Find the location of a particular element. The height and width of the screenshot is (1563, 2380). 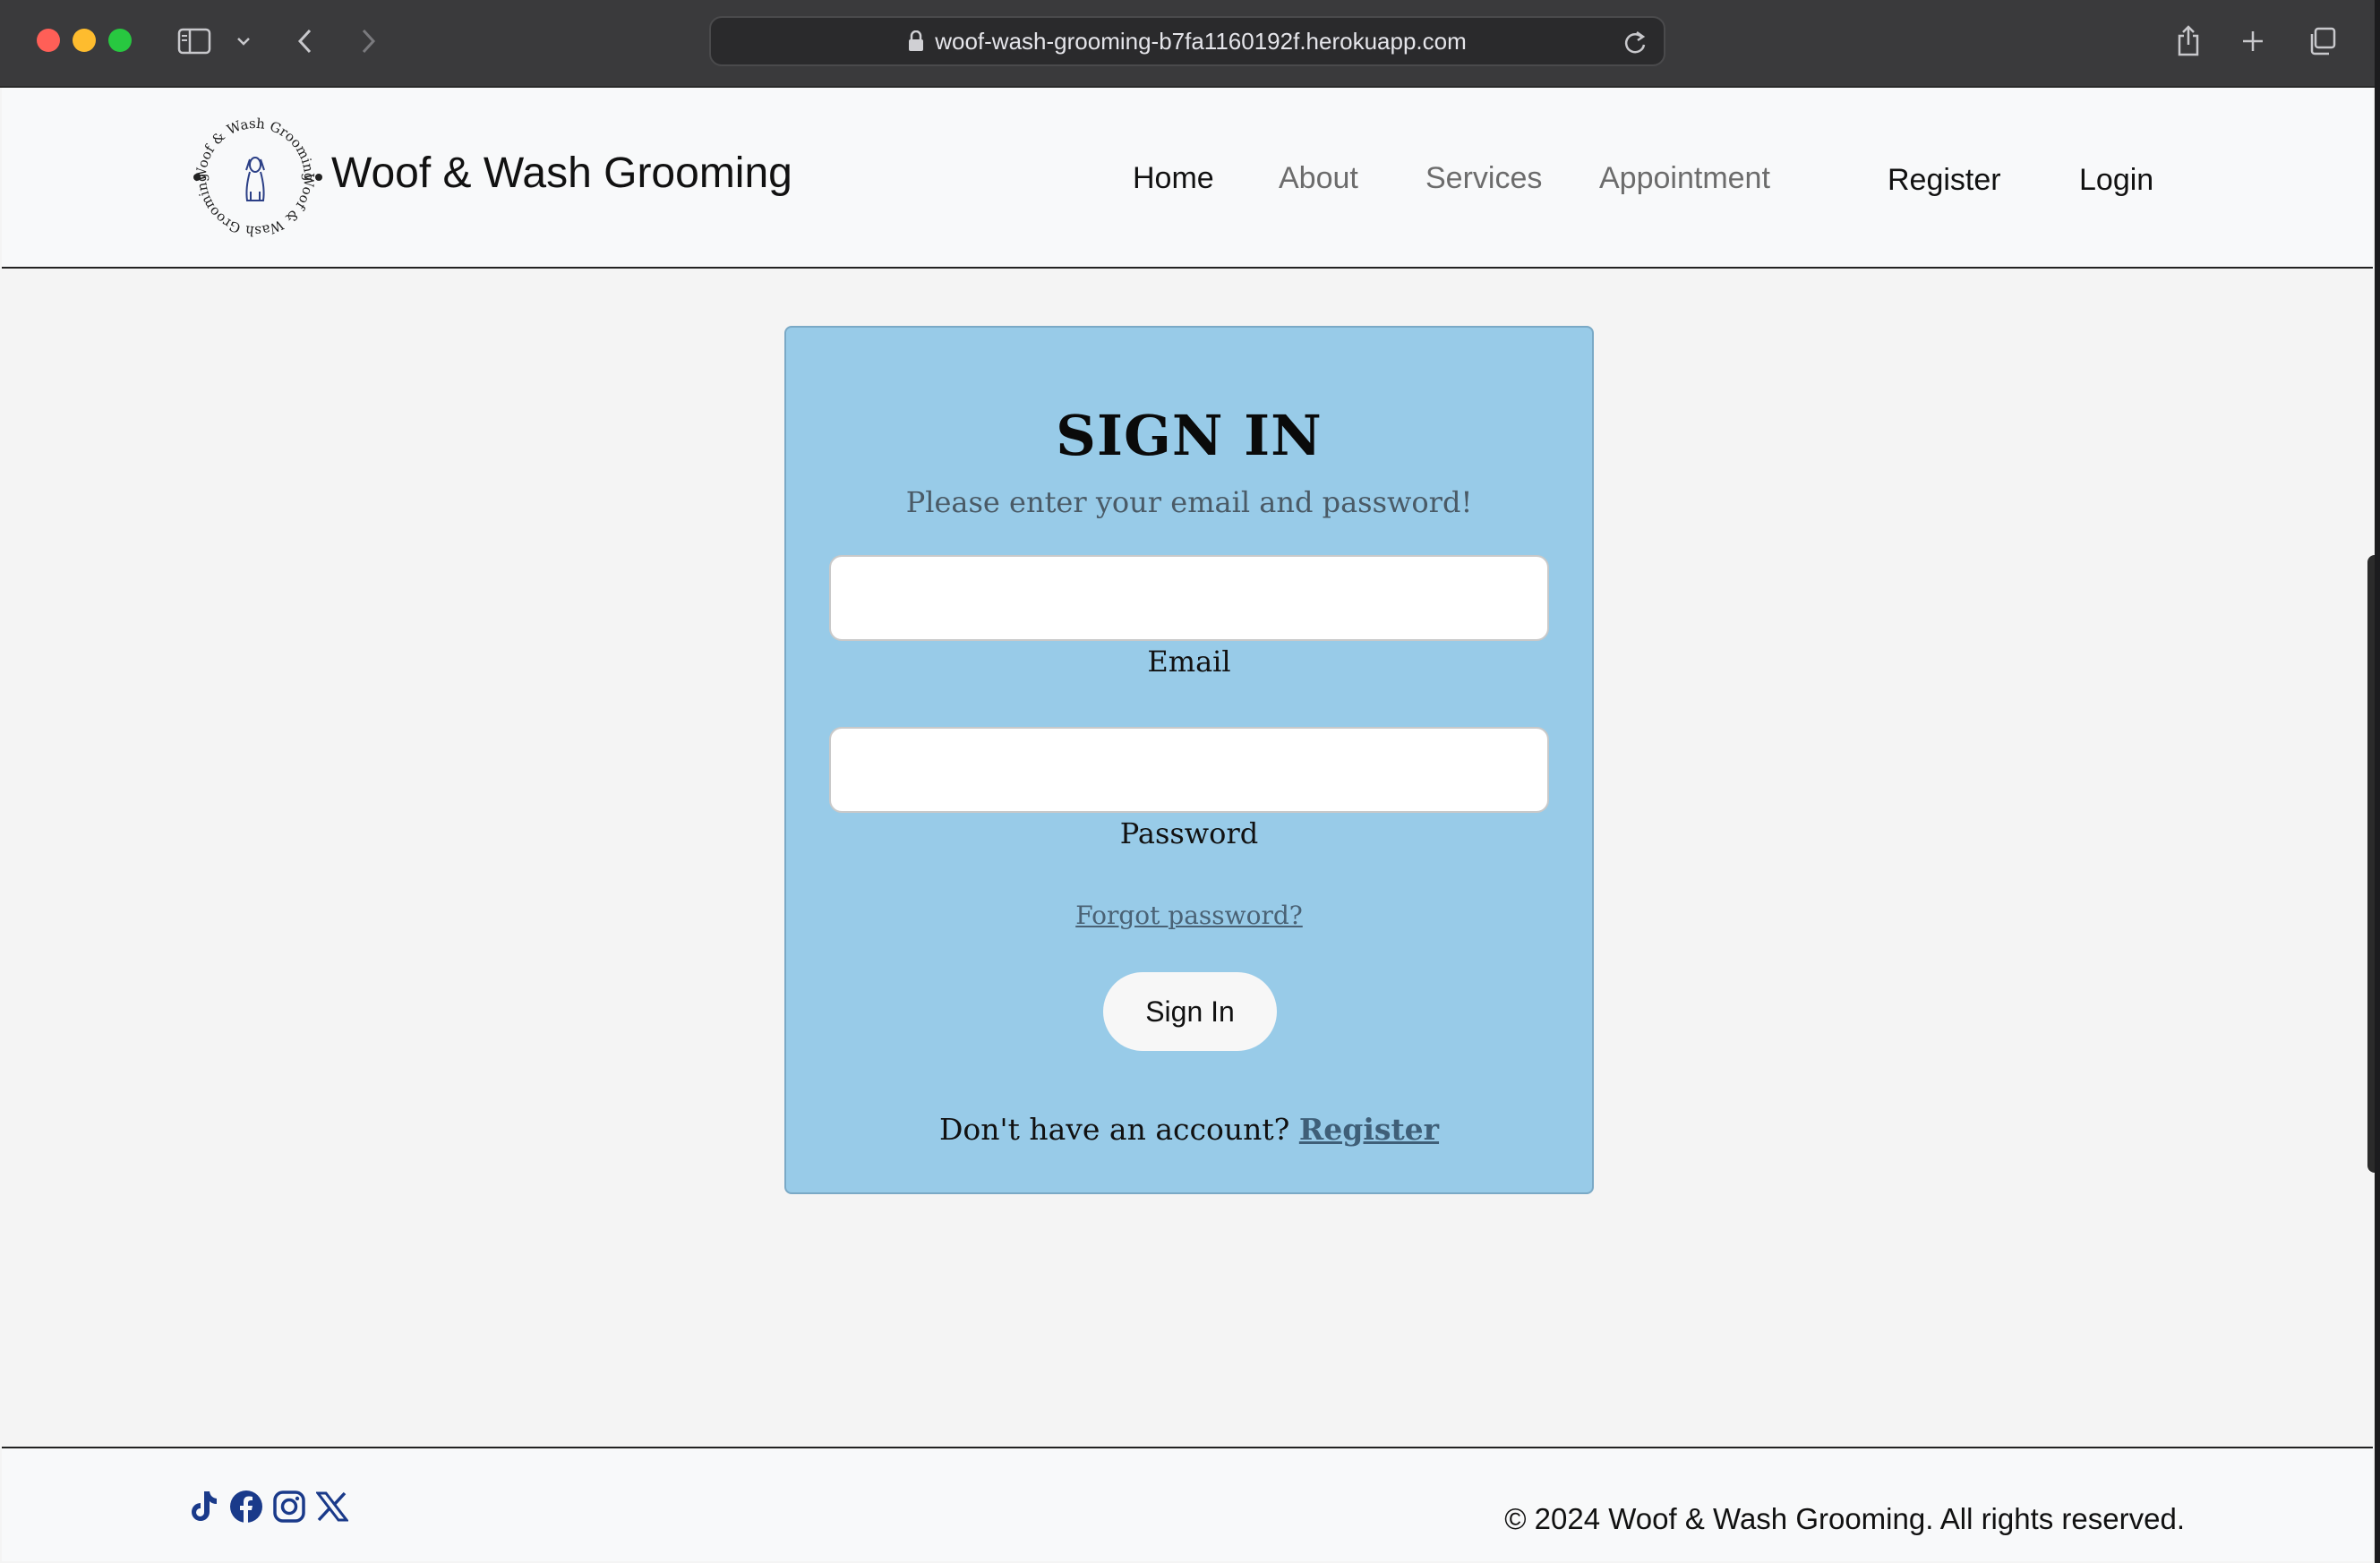

social-links is located at coordinates (267, 1507).